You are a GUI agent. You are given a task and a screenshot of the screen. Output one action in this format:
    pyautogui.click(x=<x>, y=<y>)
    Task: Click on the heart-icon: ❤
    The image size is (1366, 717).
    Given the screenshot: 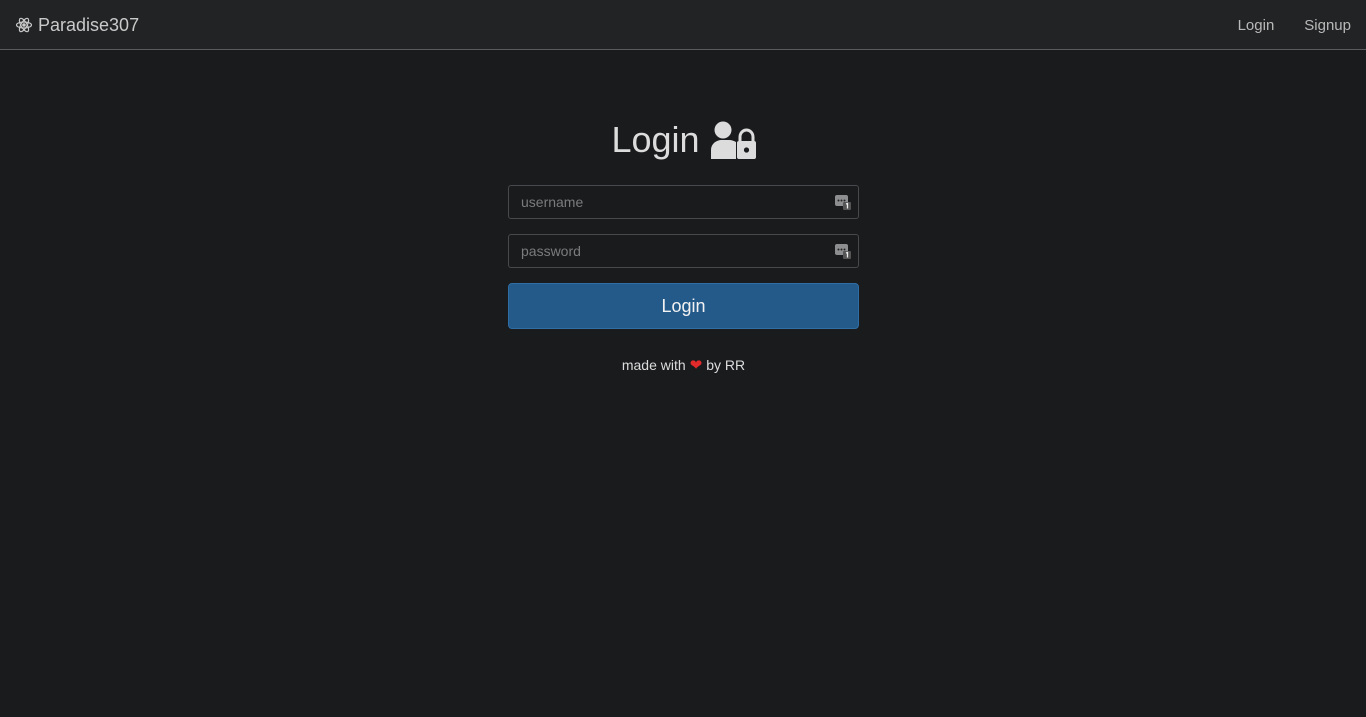 What is the action you would take?
    pyautogui.click(x=696, y=365)
    